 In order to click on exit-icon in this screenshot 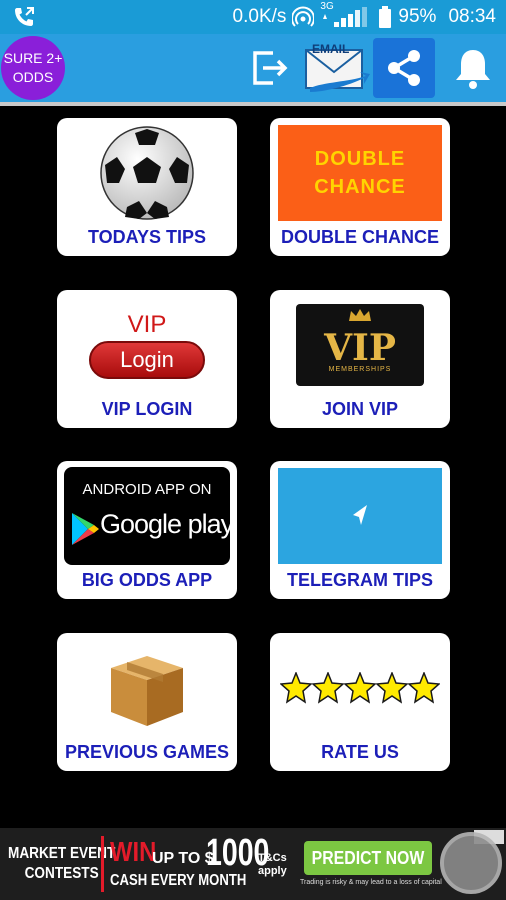, I will do `click(270, 68)`.